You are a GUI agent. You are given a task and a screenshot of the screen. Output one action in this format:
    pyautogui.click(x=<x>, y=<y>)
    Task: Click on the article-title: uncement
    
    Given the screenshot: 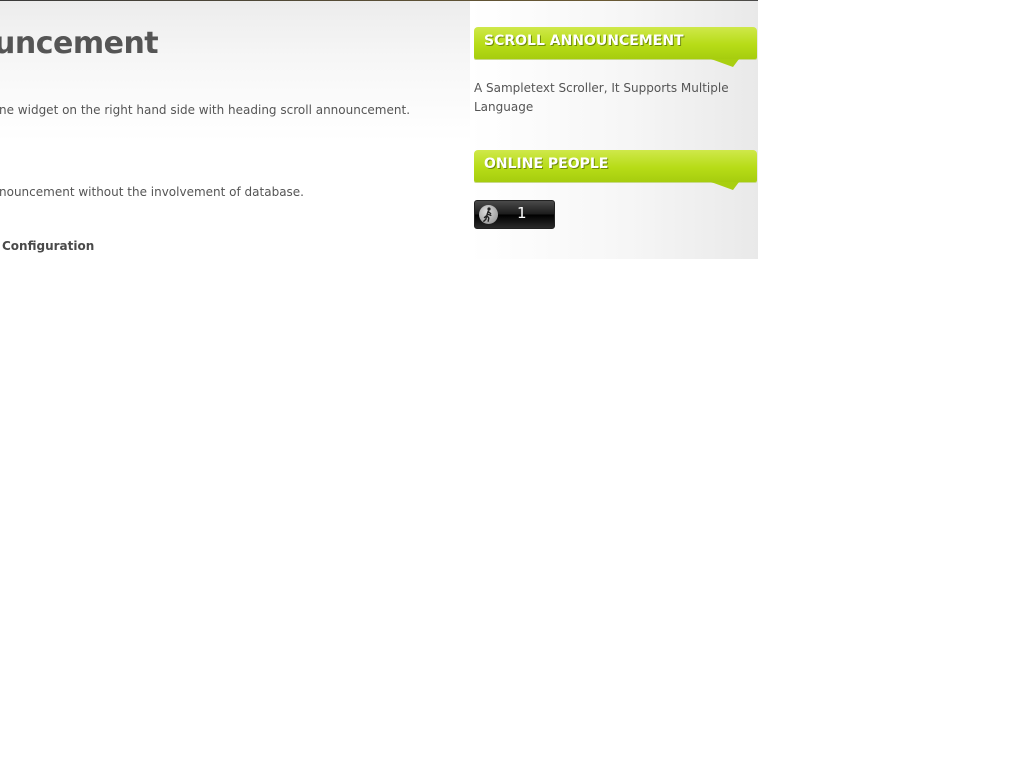 What is the action you would take?
    pyautogui.click(x=79, y=43)
    